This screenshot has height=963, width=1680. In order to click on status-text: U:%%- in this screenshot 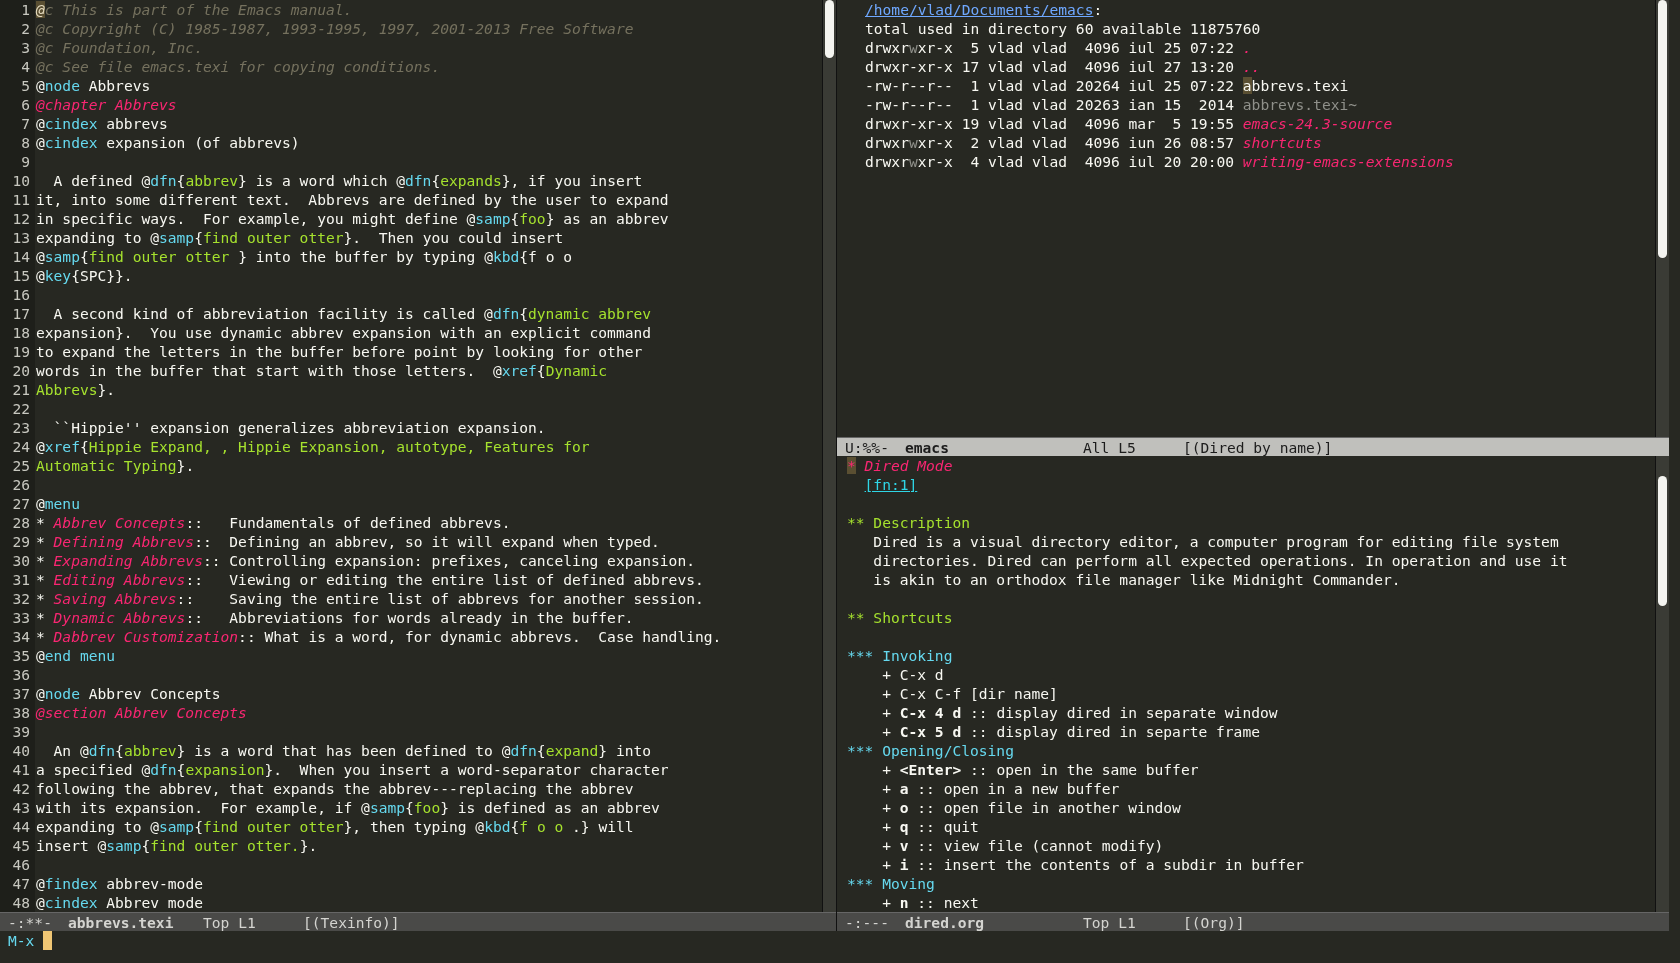, I will do `click(867, 447)`.